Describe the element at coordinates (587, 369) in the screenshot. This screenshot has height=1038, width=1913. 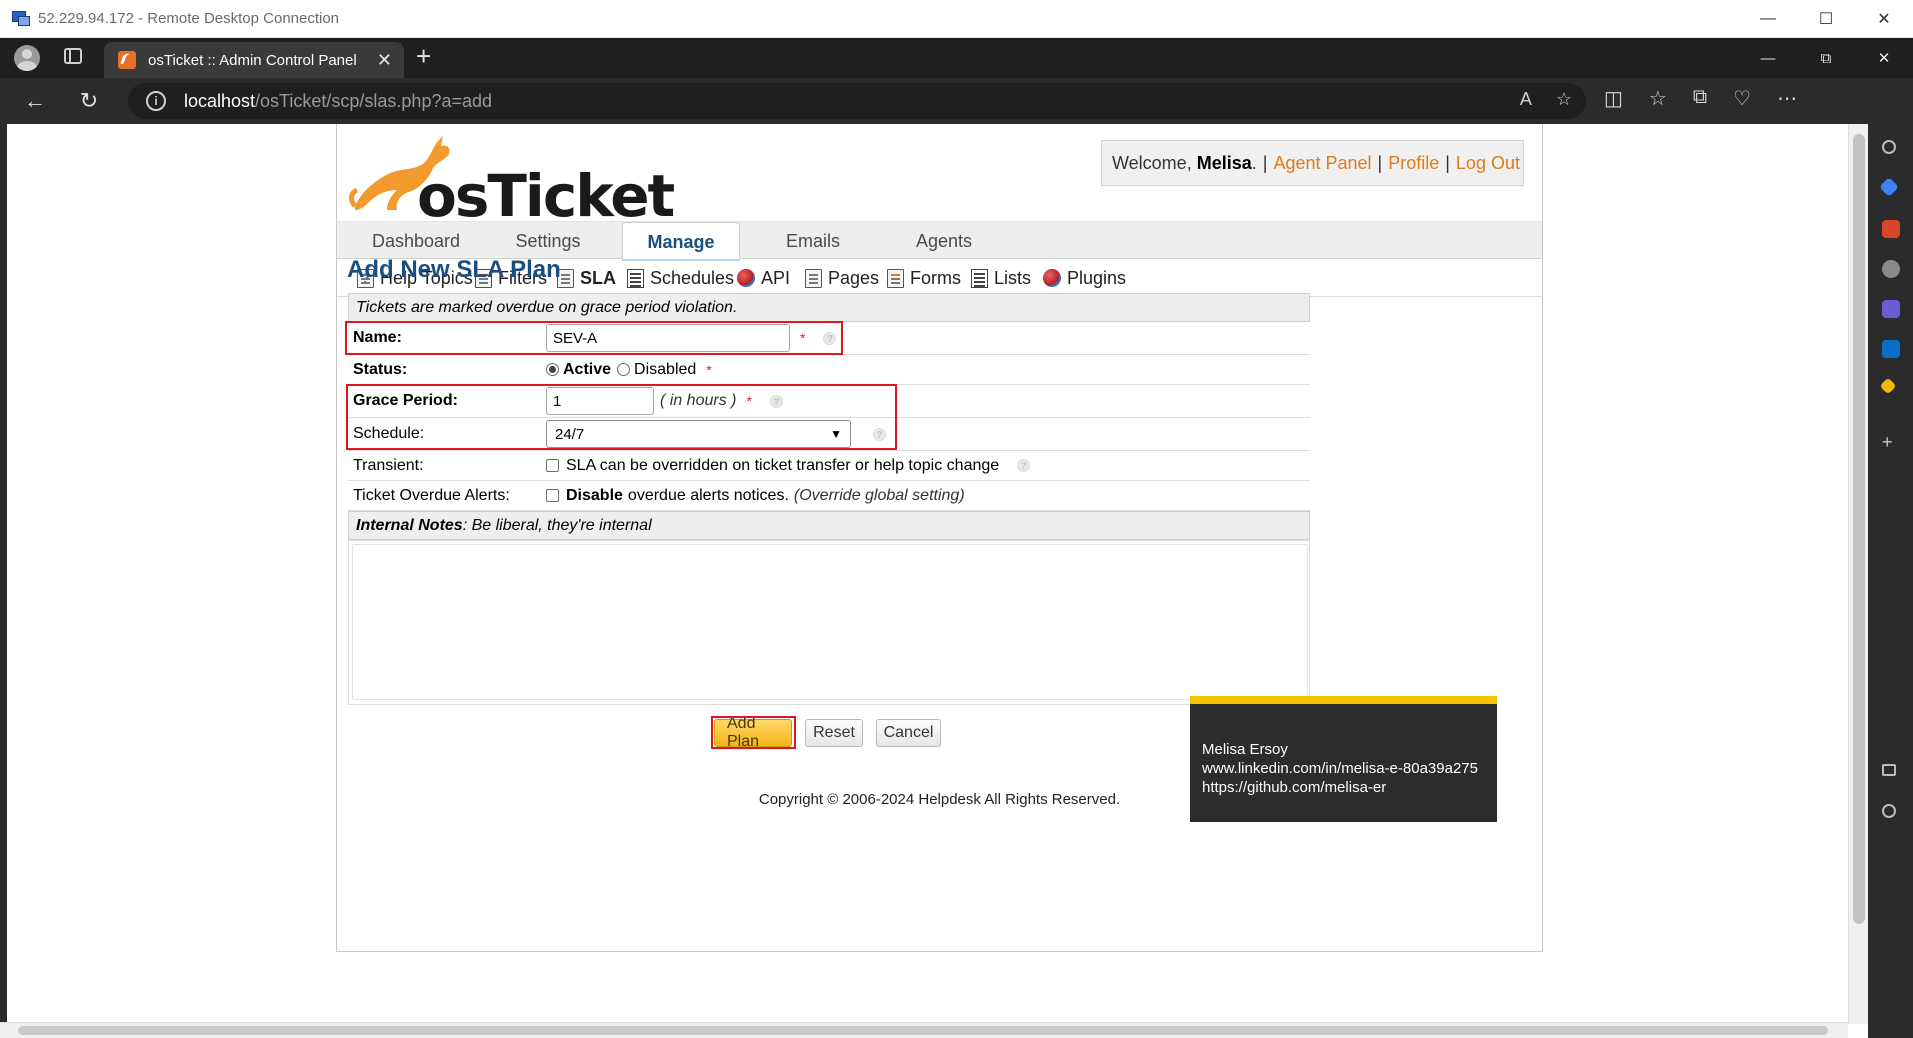
I see `status-active-label: Active` at that location.